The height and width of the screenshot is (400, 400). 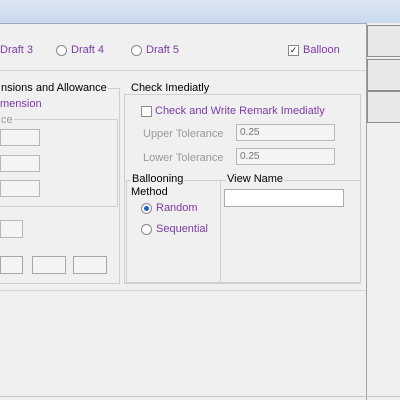 I want to click on check-write-remark-label: Check and Write Remark Imediatly, so click(x=240, y=111).